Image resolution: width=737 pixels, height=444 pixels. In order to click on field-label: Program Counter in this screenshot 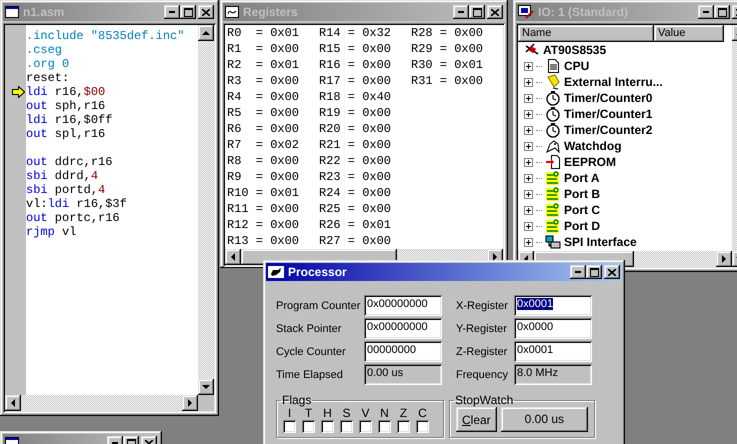, I will do `click(319, 306)`.